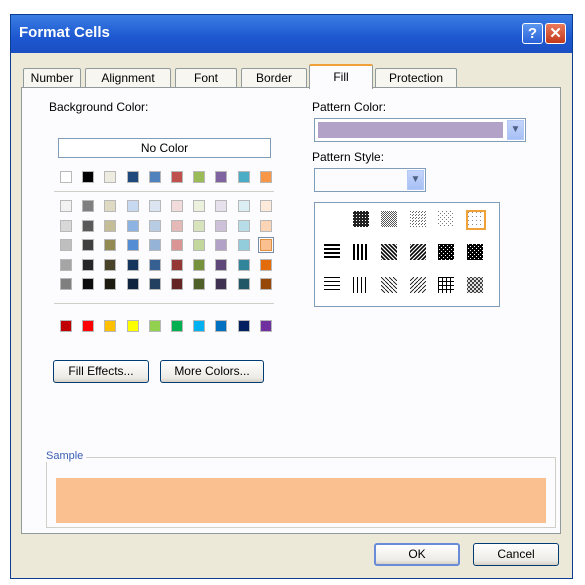 This screenshot has width=585, height=585. What do you see at coordinates (555, 33) in the screenshot?
I see `close-button: ✕` at bounding box center [555, 33].